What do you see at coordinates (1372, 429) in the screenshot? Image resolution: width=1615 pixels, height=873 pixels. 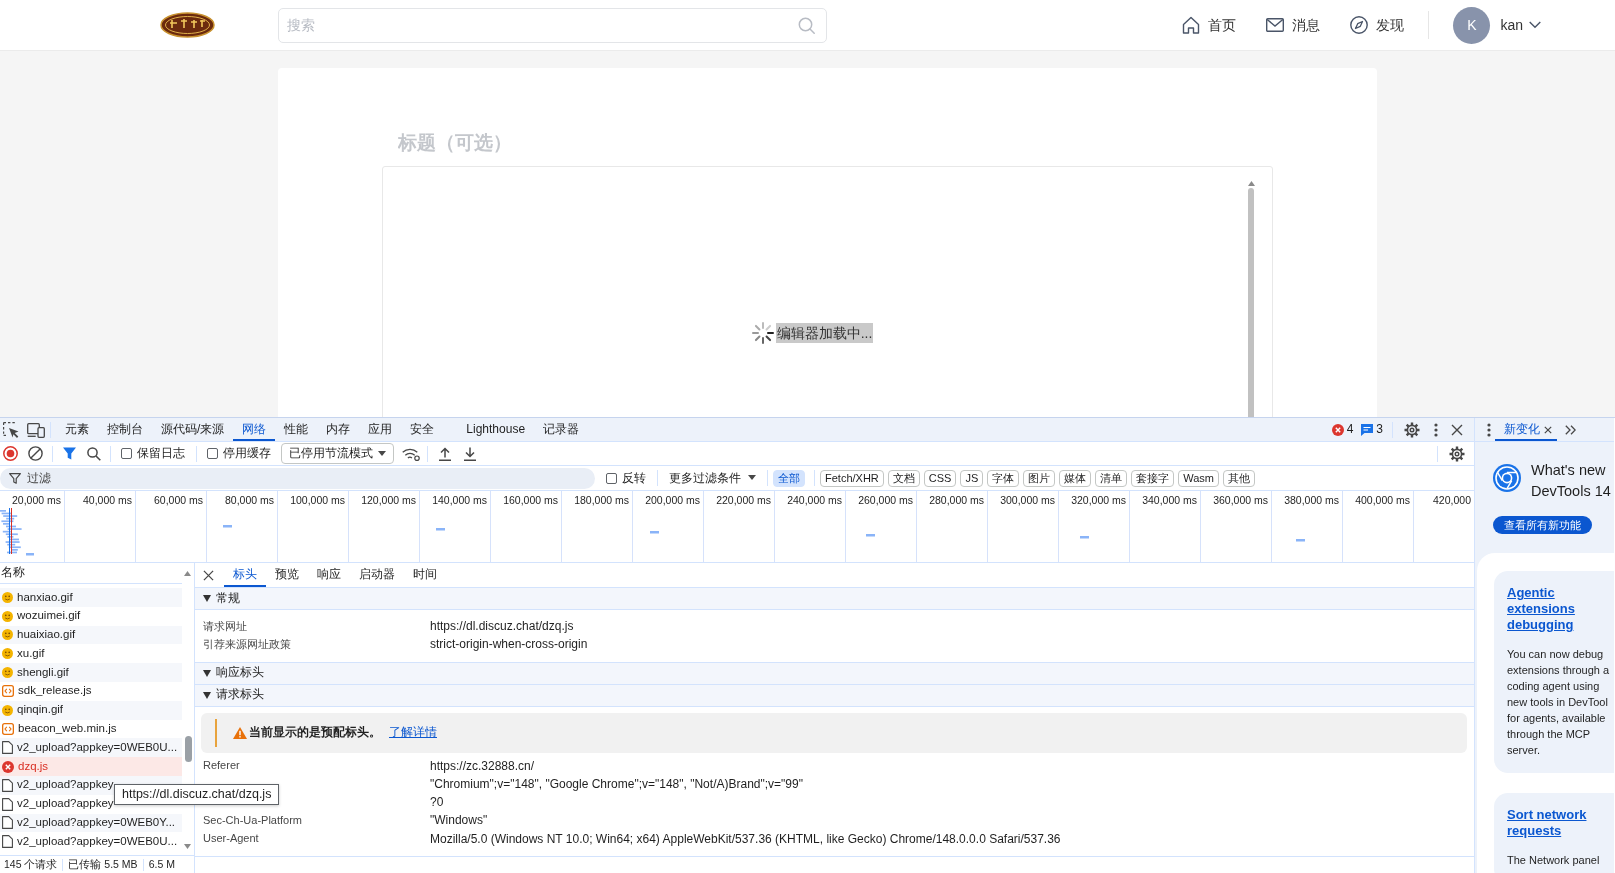 I see `message-count-button: 3` at bounding box center [1372, 429].